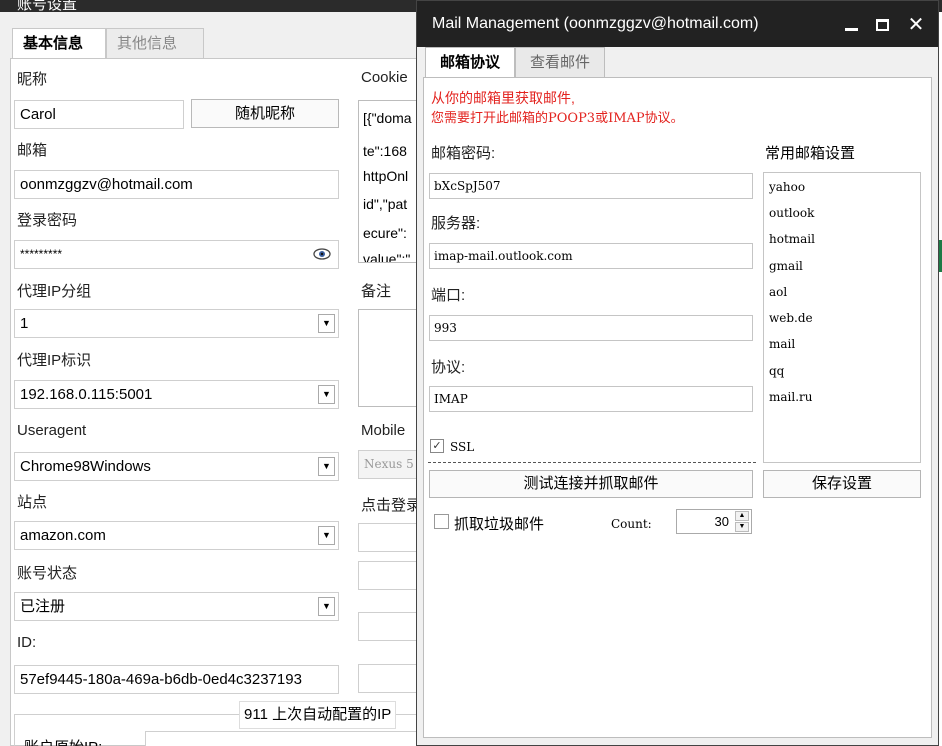  What do you see at coordinates (32, 502) in the screenshot?
I see `site-label: 站点` at bounding box center [32, 502].